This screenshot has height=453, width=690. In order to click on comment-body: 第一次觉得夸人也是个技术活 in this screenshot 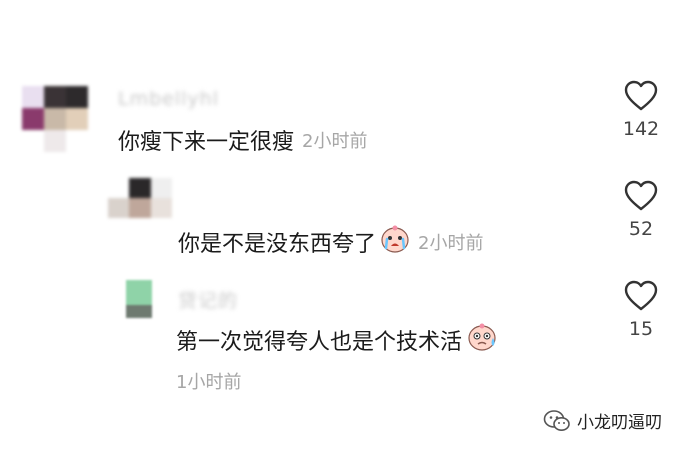, I will do `click(319, 342)`.